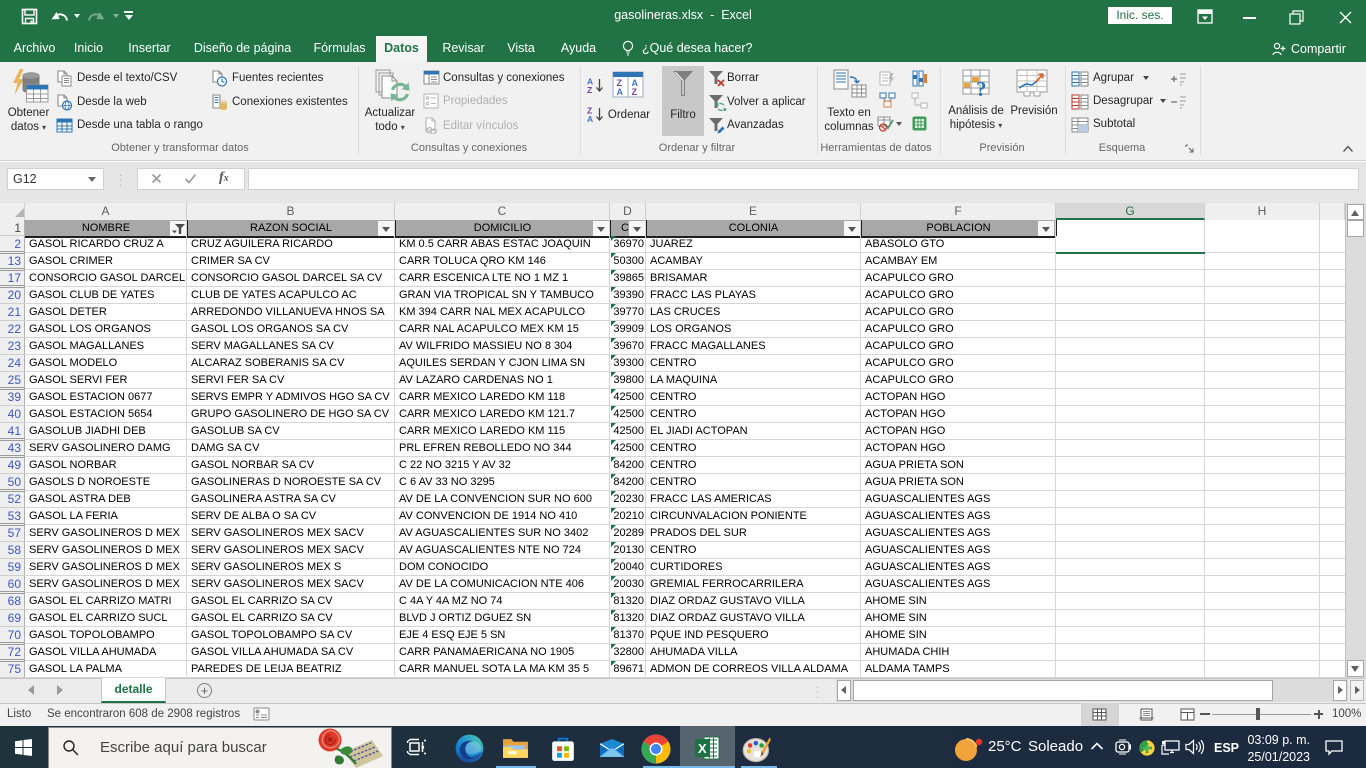  I want to click on svg-text: X, so click(702, 748).